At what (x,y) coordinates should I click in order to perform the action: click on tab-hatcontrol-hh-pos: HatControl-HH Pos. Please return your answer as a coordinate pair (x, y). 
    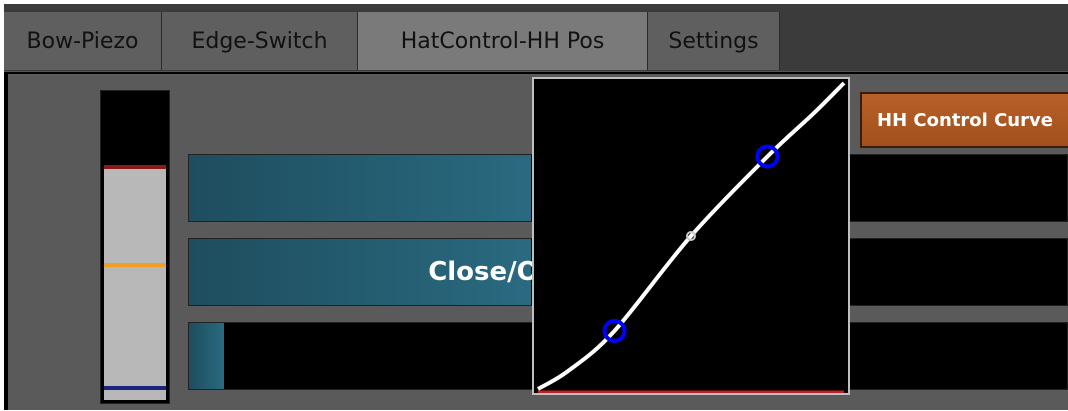
    Looking at the image, I should click on (503, 41).